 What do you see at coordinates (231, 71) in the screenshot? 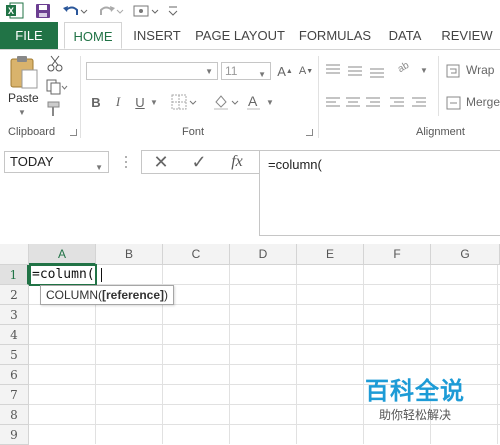
I see `font-size-value: 11` at bounding box center [231, 71].